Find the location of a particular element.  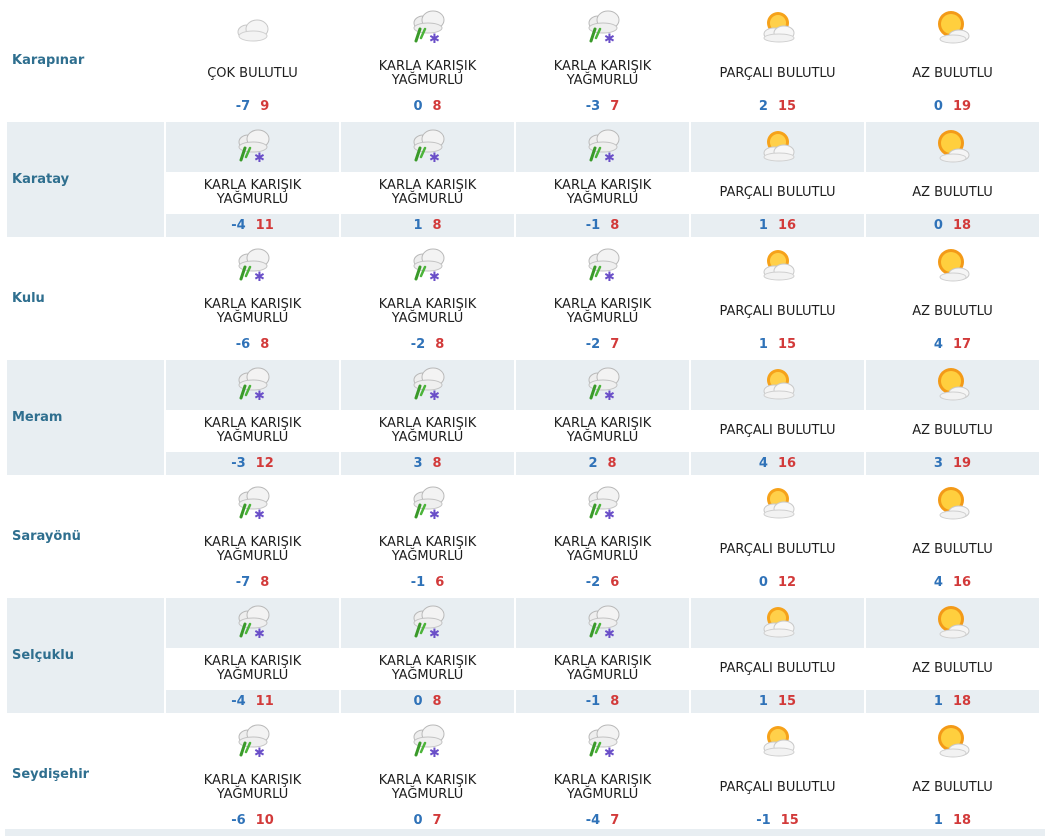

low-temp: 0 is located at coordinates (418, 820).